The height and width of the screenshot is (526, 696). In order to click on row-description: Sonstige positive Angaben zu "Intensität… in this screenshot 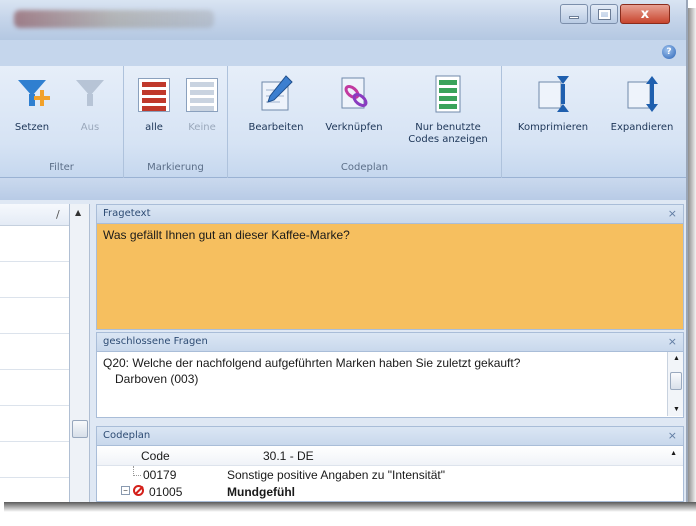, I will do `click(336, 475)`.